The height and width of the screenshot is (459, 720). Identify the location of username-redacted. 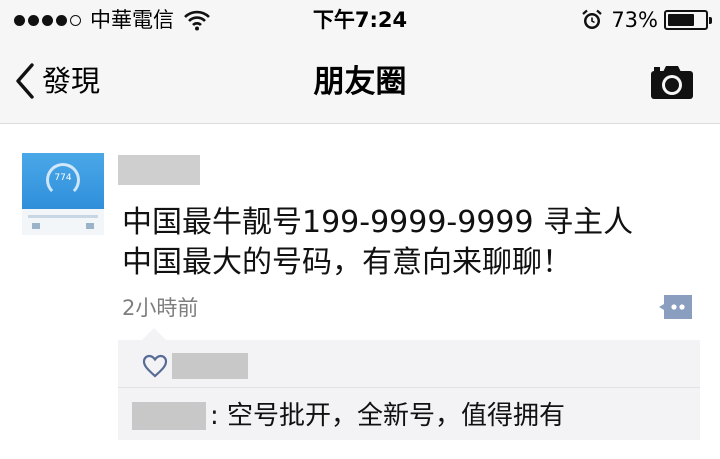
(159, 170).